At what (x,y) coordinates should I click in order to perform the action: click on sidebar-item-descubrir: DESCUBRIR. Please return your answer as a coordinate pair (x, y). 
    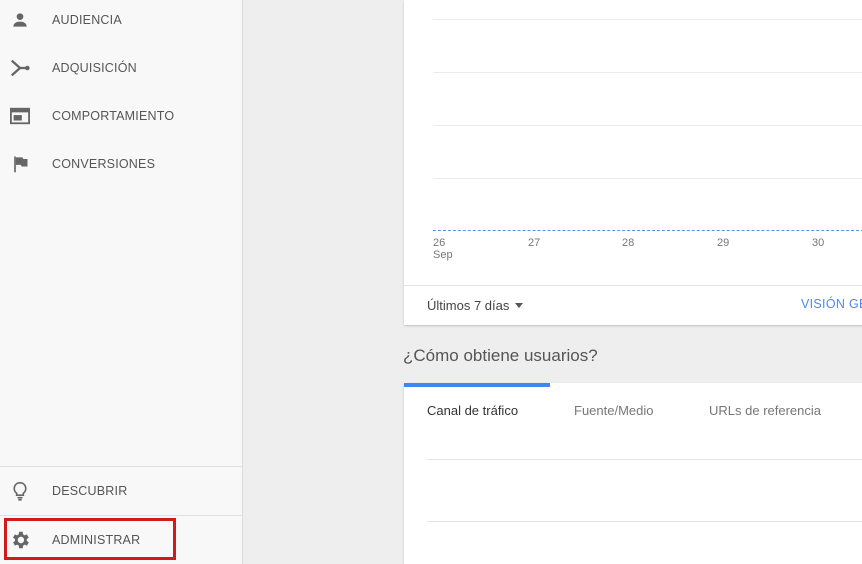
    Looking at the image, I should click on (121, 491).